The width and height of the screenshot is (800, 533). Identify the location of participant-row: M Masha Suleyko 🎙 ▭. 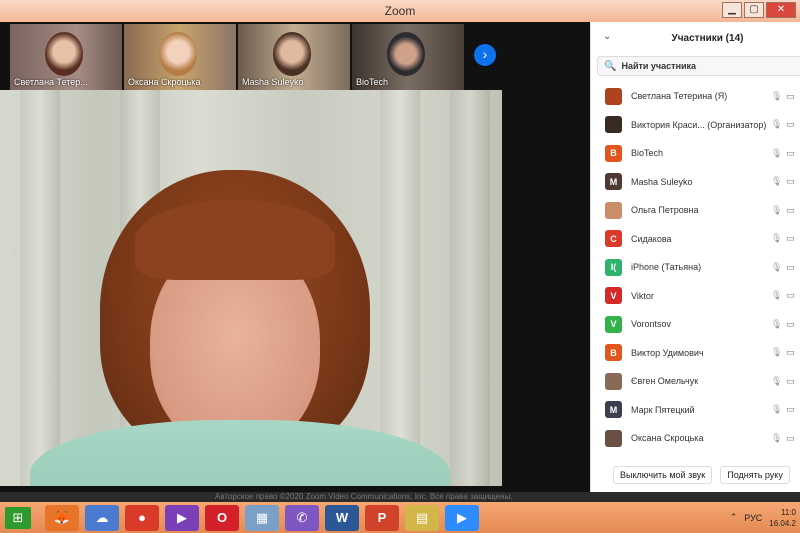
(695, 182).